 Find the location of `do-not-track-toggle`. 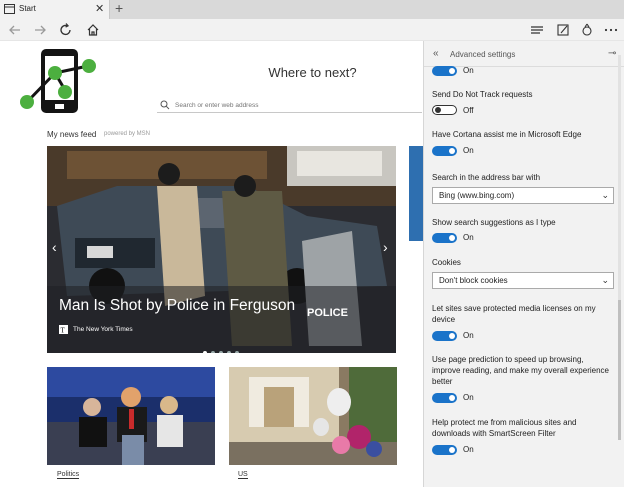

do-not-track-toggle is located at coordinates (444, 110).